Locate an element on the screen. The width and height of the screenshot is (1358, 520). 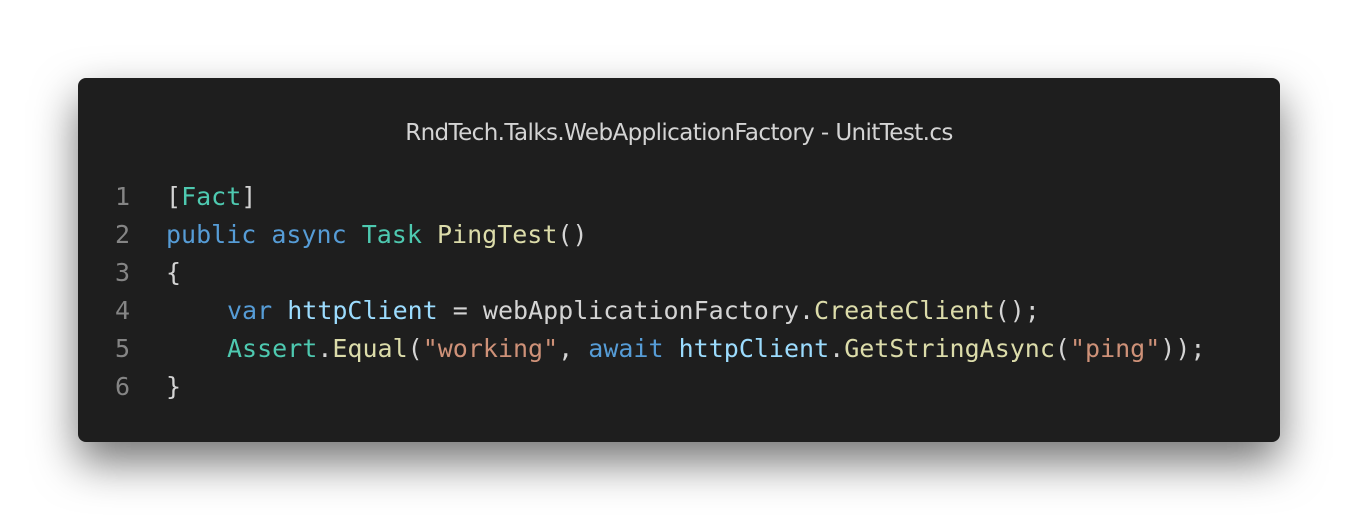
token-keyword: await is located at coordinates (626, 348).